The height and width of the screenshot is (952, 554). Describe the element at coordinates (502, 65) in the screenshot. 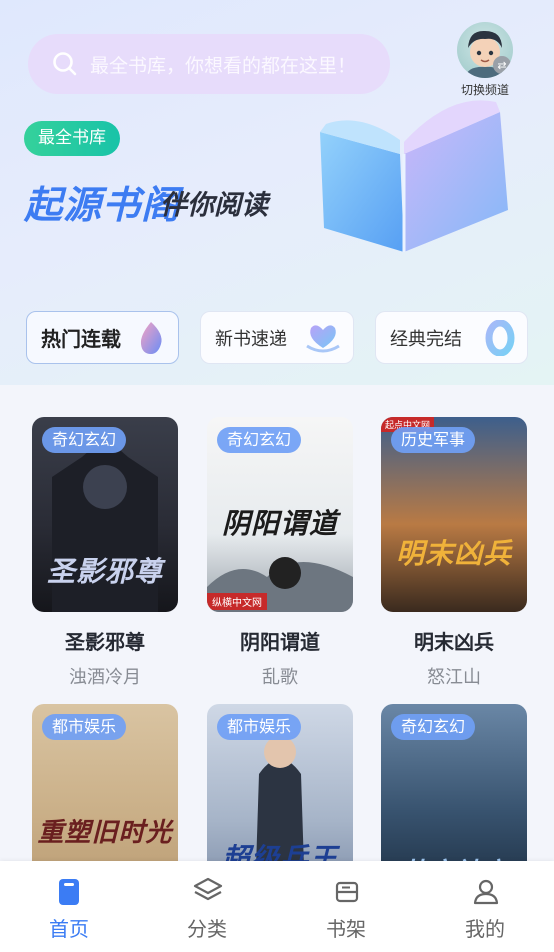

I see `swap-icon: ⇄` at that location.